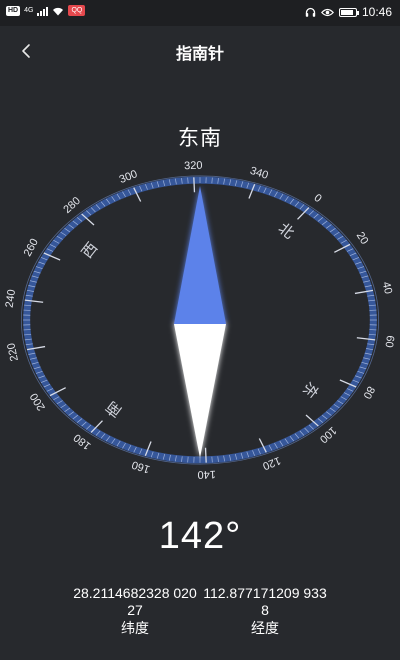  I want to click on compass-needle, so click(200, 322).